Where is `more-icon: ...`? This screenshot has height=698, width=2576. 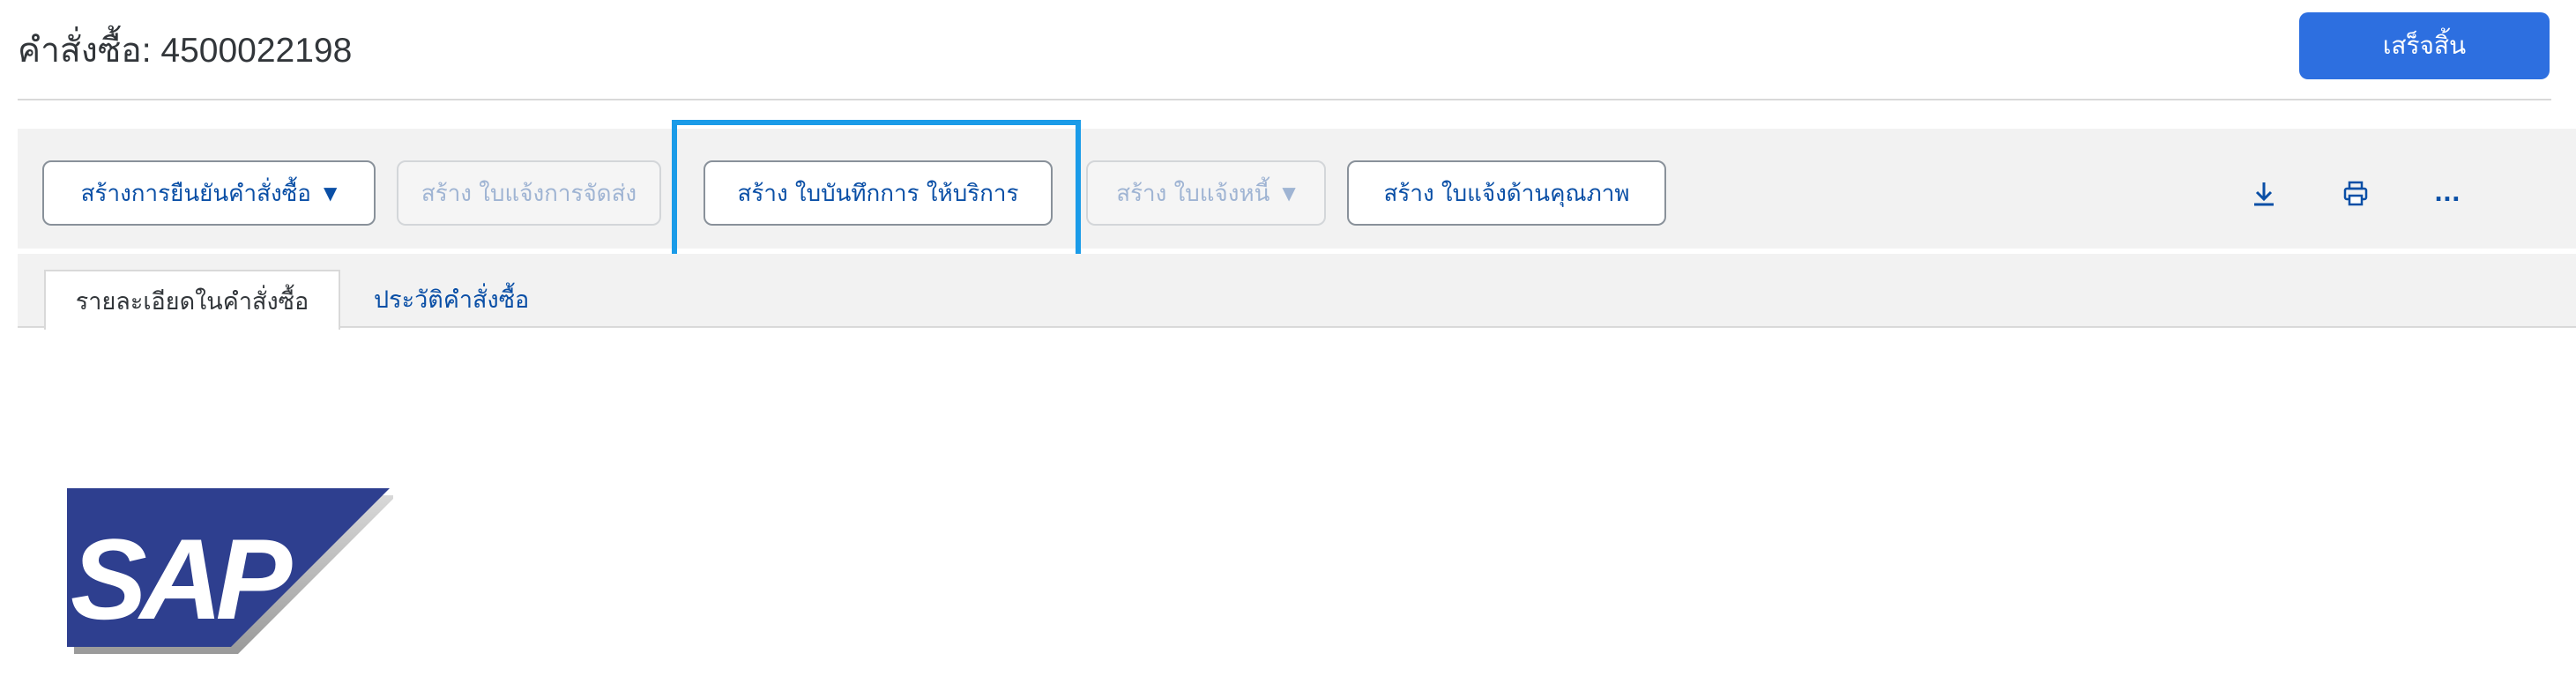
more-icon: ... is located at coordinates (2447, 193).